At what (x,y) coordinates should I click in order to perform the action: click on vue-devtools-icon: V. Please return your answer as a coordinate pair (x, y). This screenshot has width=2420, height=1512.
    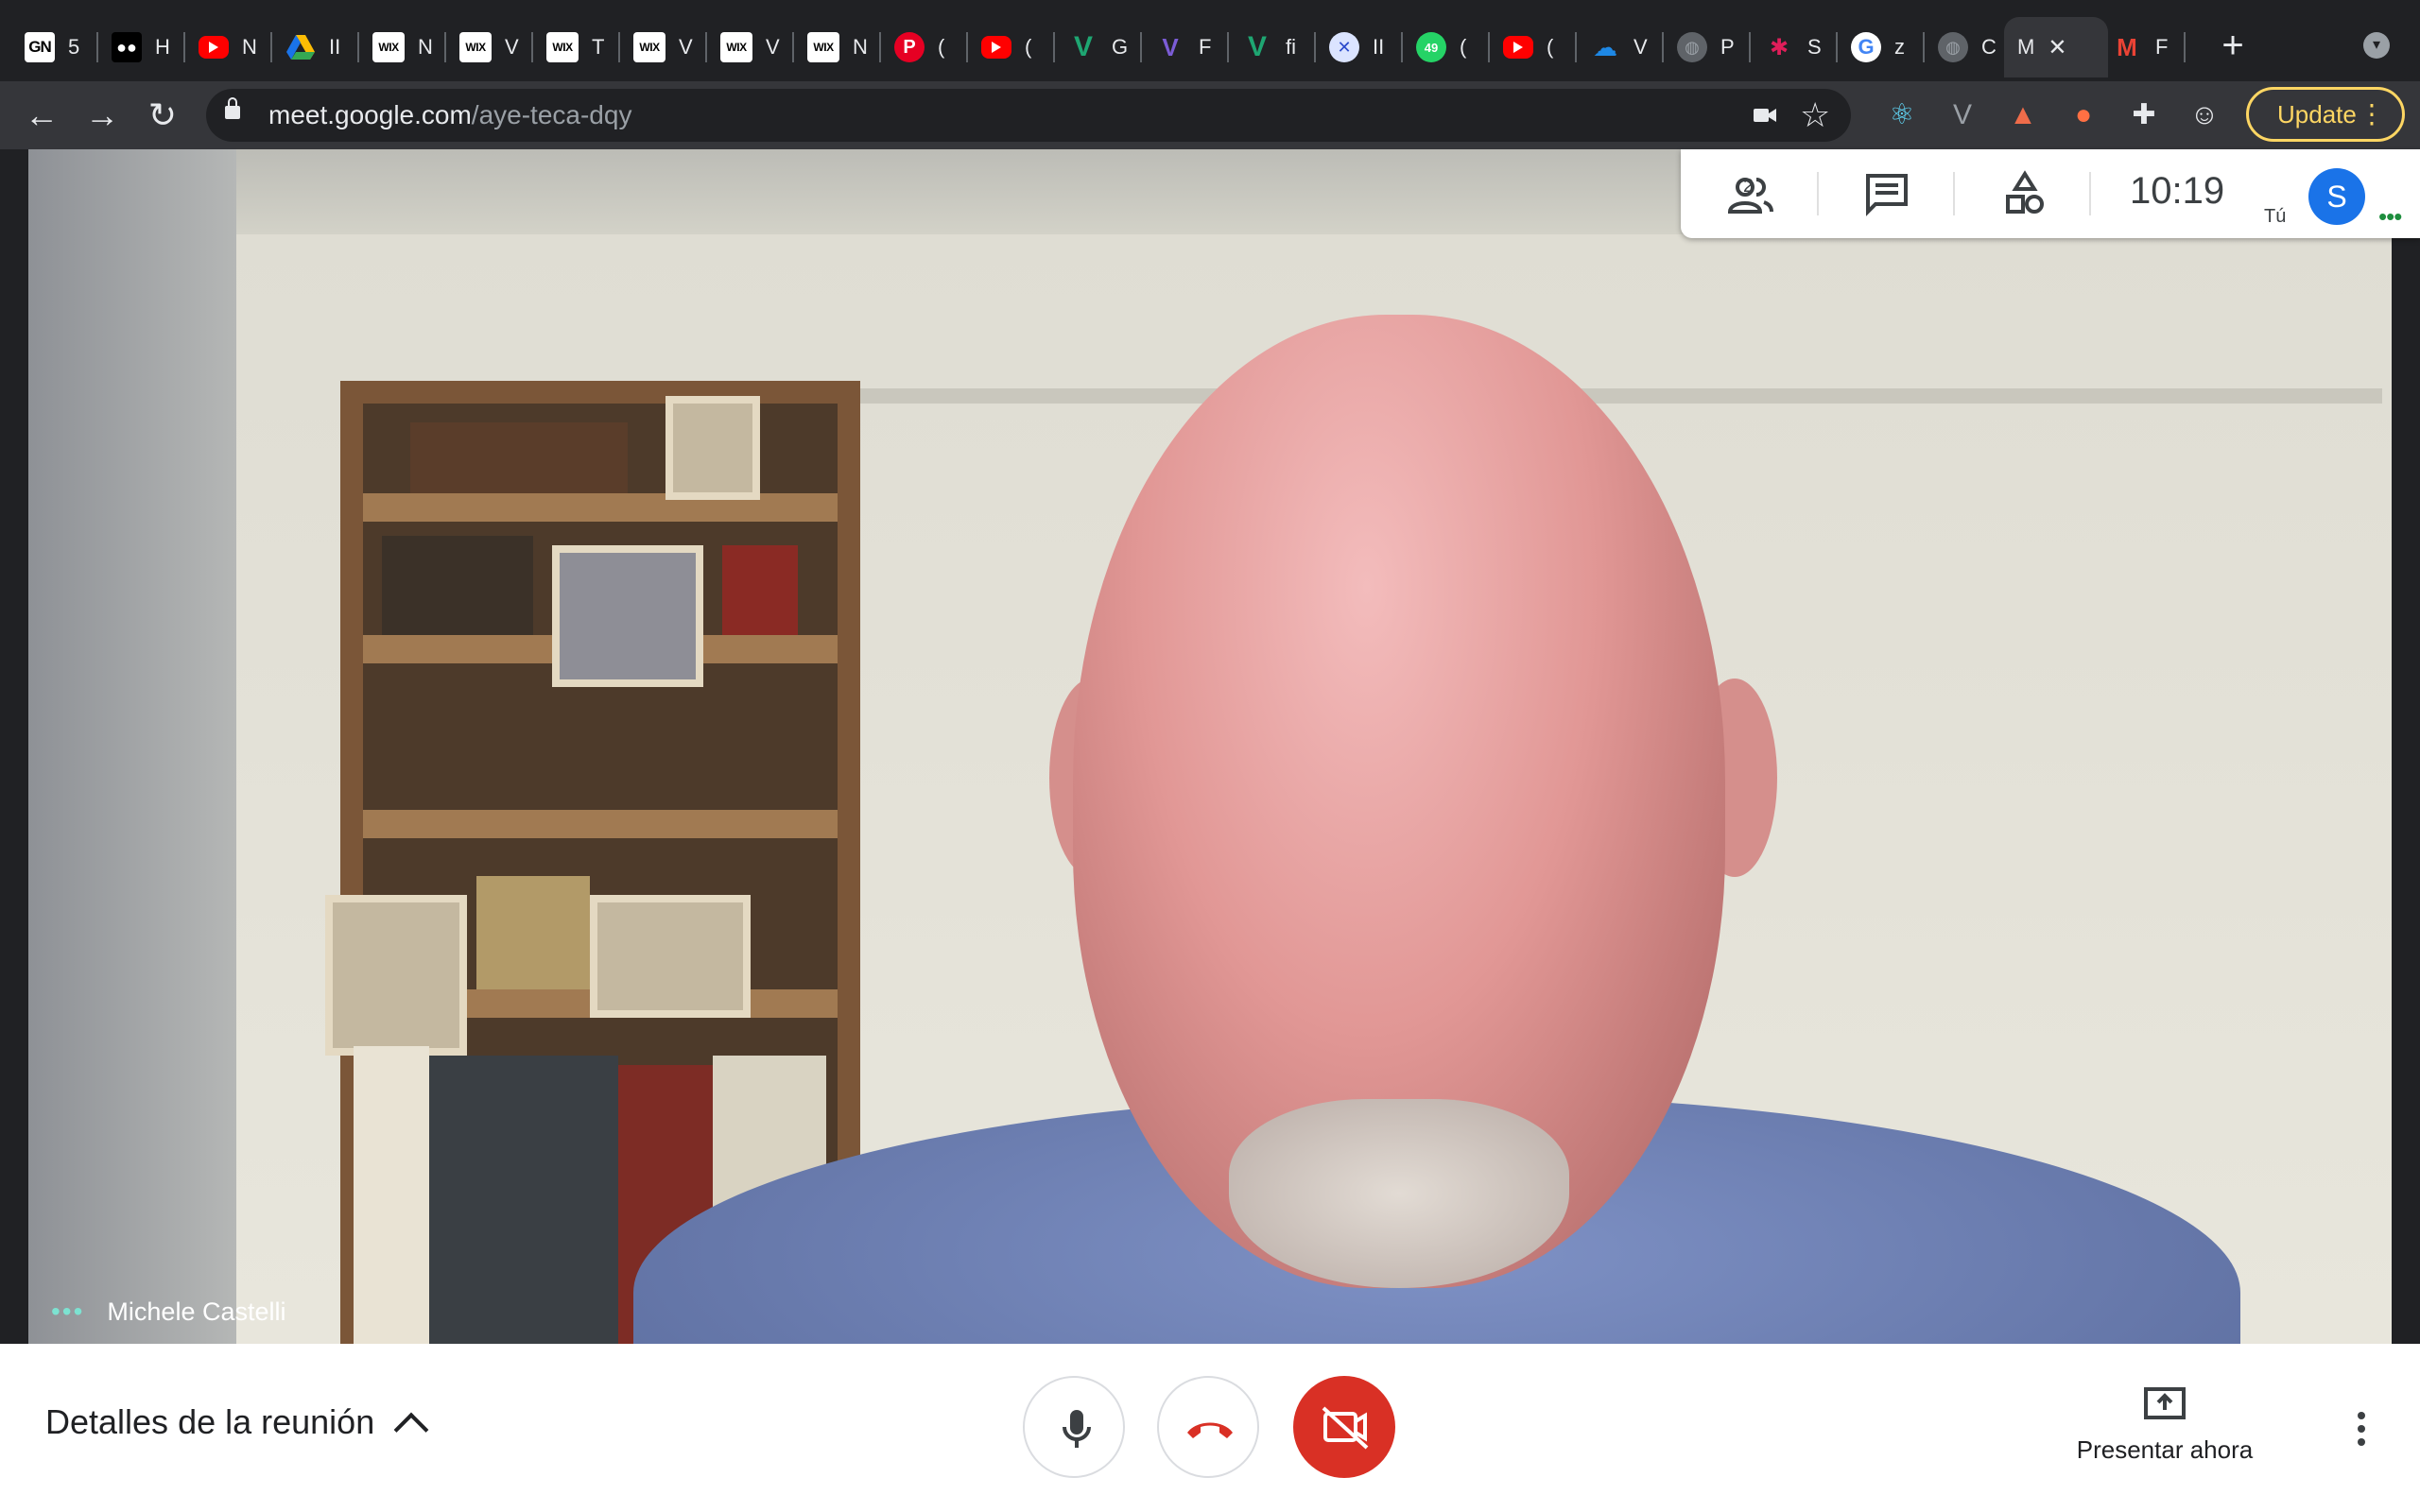
    Looking at the image, I should click on (1963, 115).